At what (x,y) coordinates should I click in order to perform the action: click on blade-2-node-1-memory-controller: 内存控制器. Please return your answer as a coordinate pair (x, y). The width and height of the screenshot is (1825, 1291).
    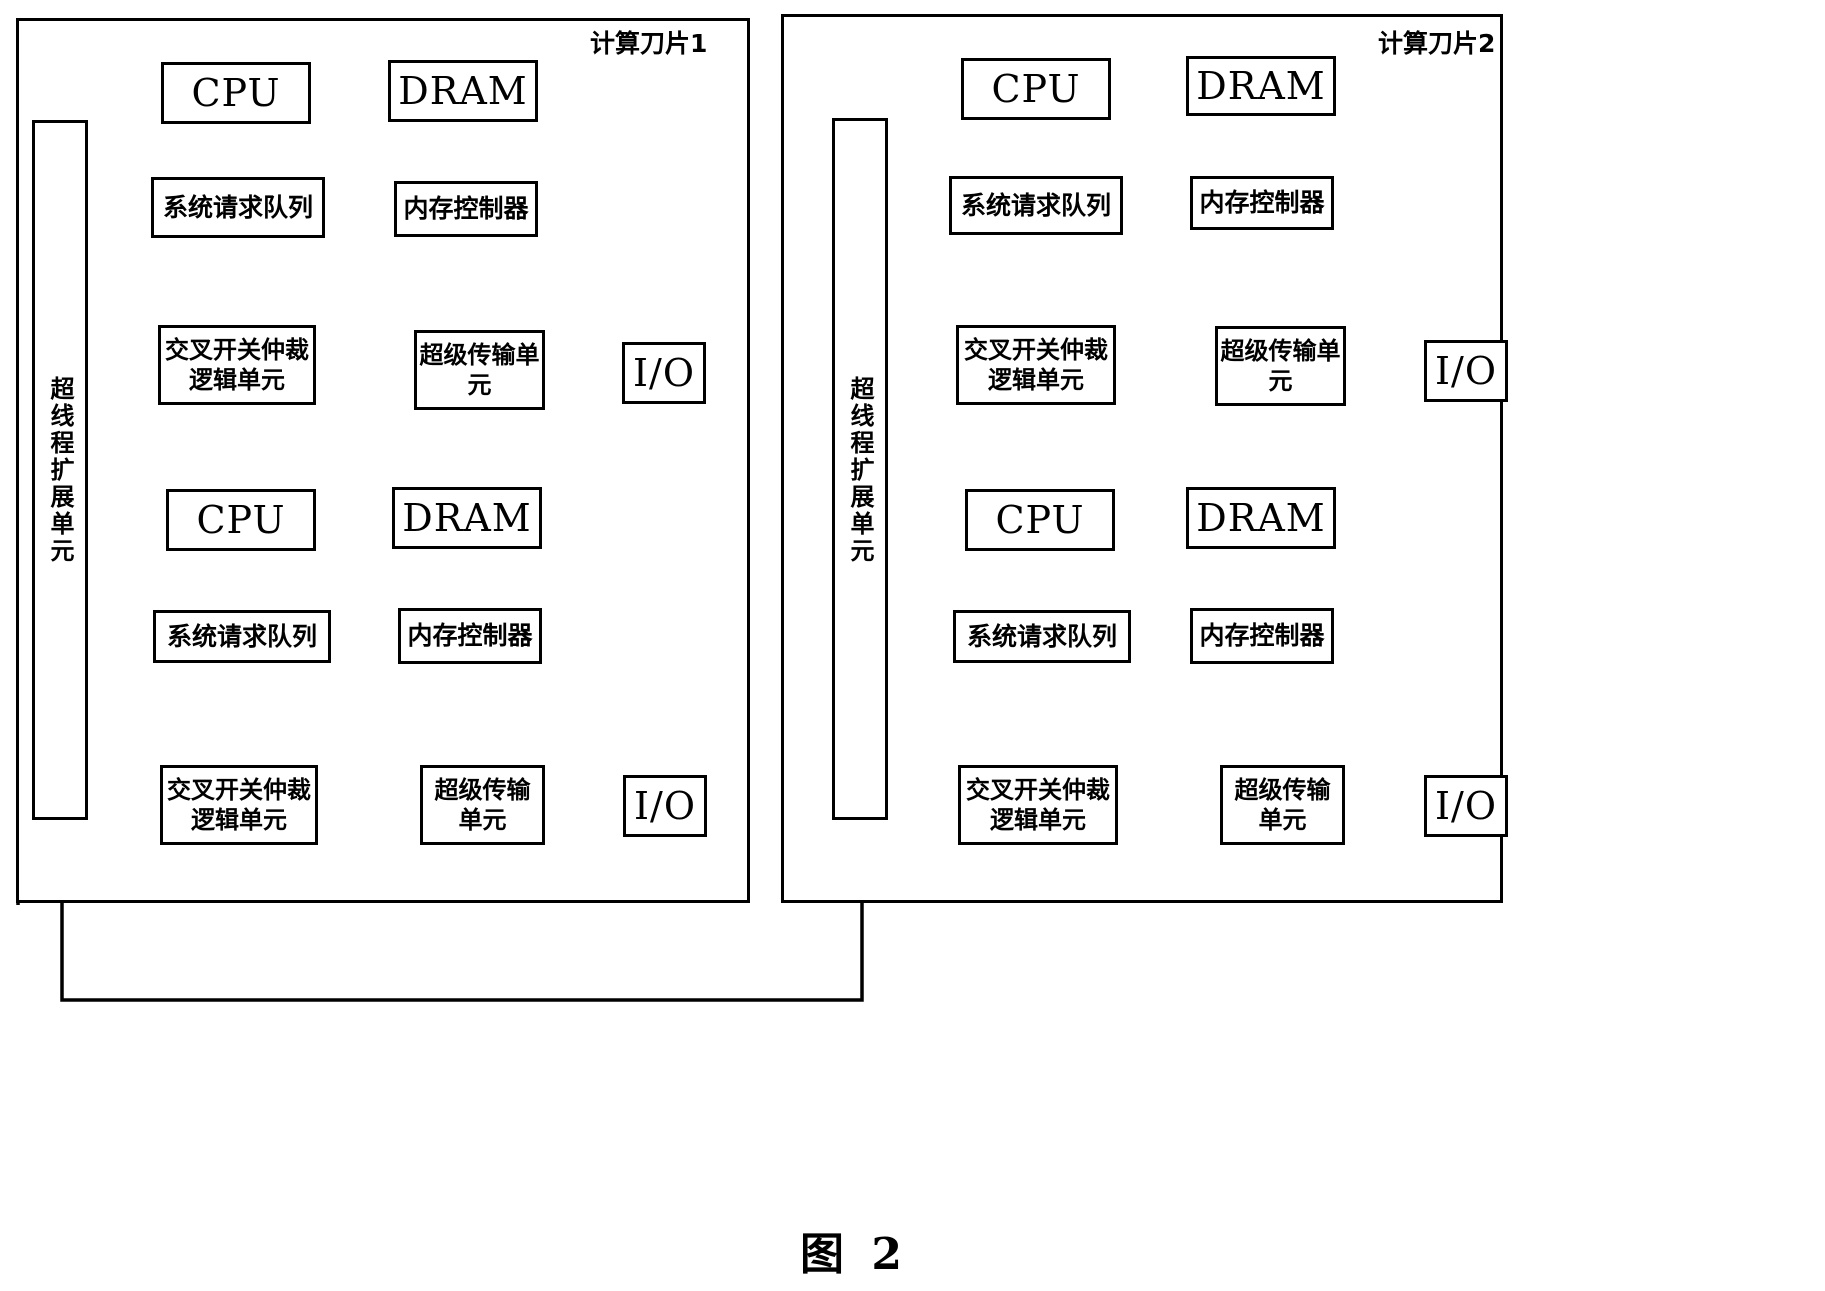
    Looking at the image, I should click on (1262, 203).